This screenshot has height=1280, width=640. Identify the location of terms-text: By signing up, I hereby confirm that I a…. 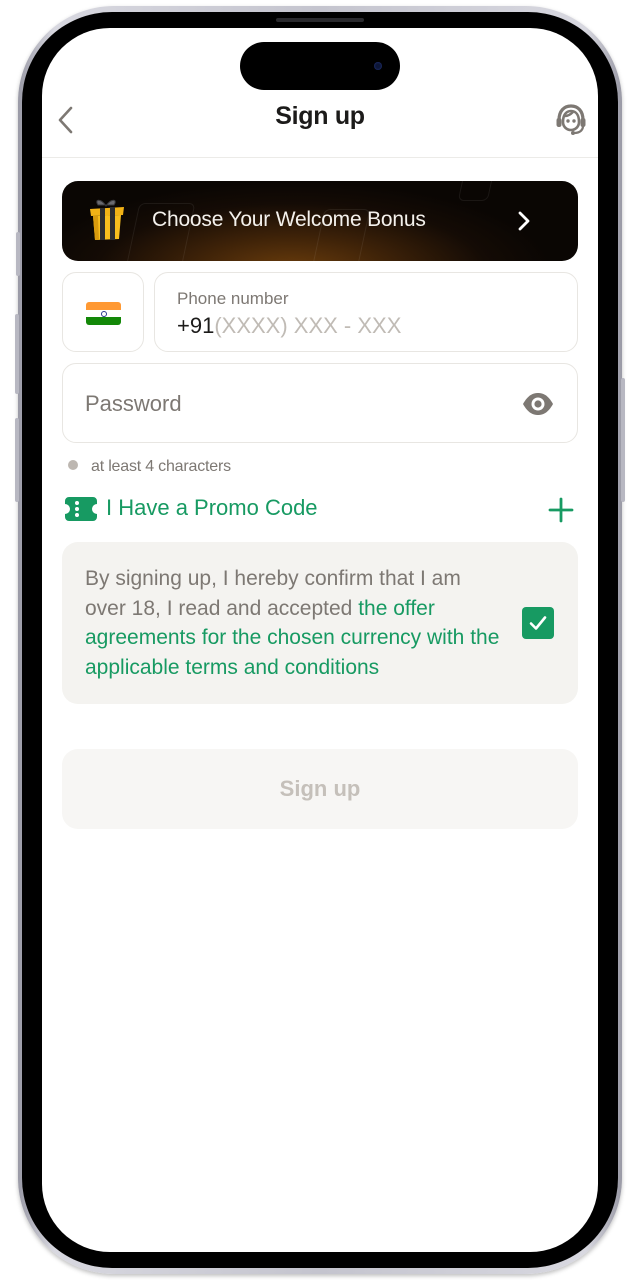
(295, 623).